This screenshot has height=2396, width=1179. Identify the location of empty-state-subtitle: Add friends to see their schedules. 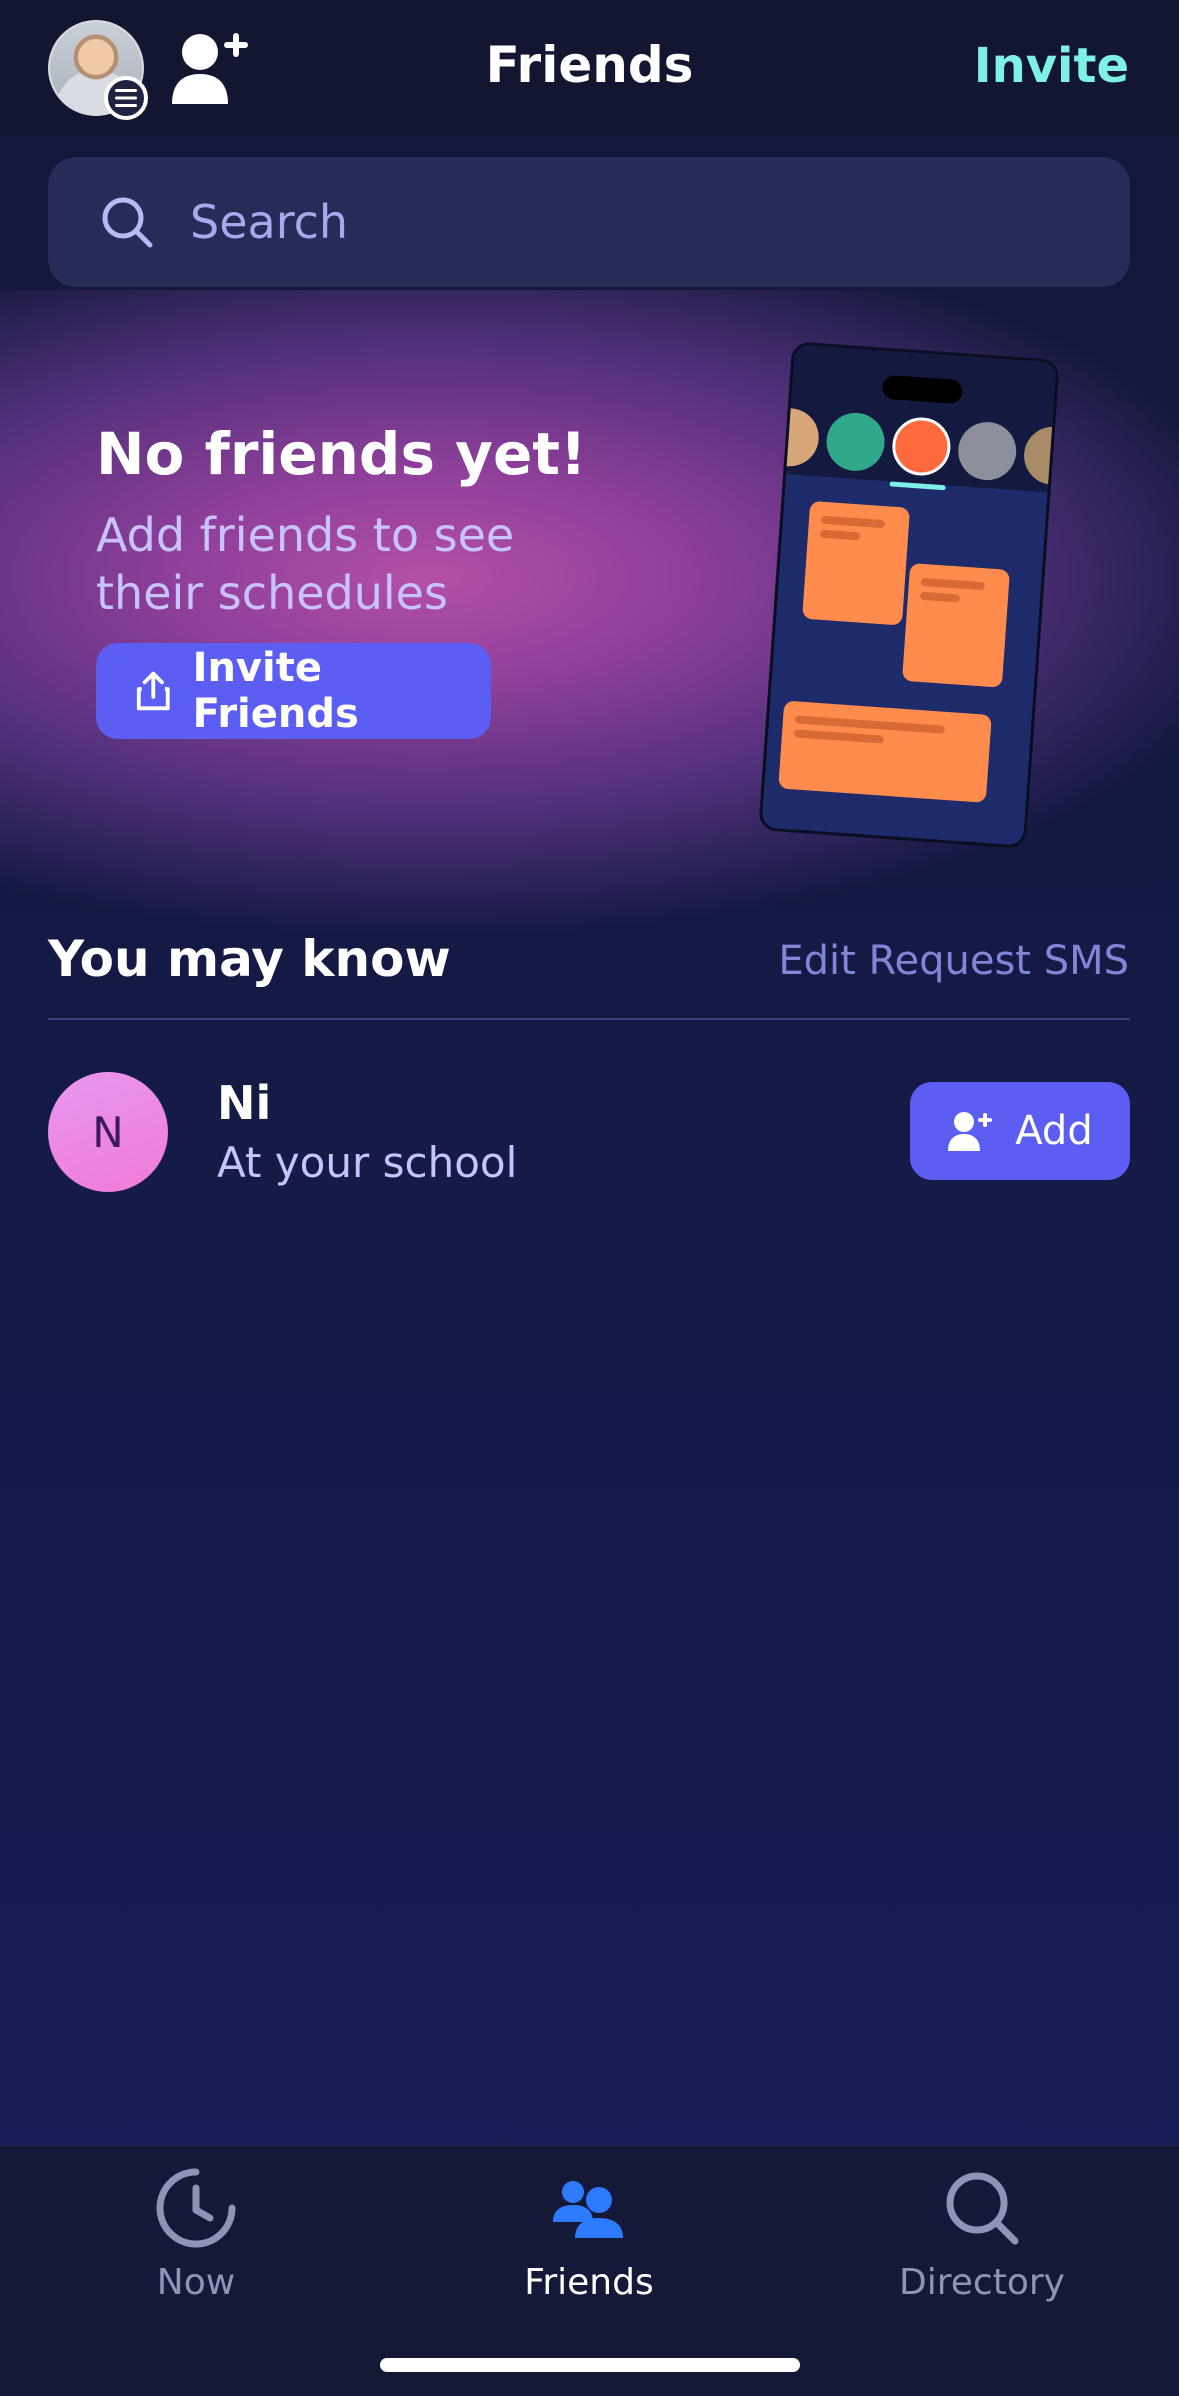
(305, 564).